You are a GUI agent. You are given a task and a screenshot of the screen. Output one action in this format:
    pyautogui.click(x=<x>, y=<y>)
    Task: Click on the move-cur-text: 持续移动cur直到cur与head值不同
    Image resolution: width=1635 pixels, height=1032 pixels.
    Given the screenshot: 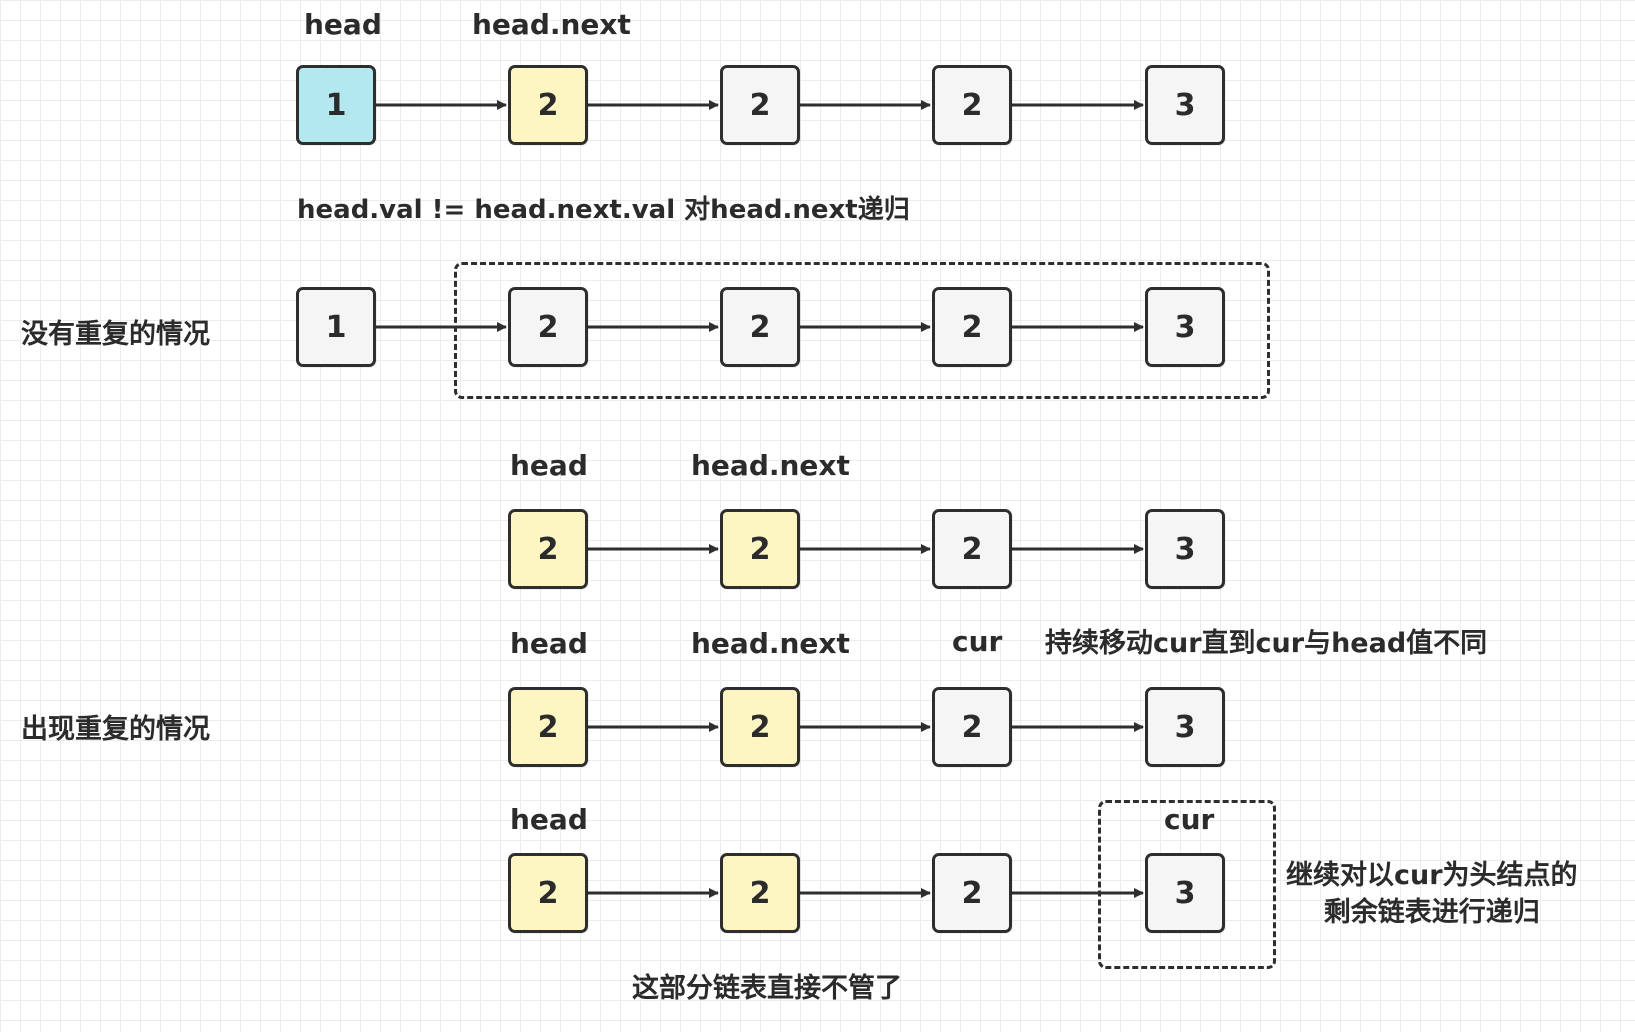 What is the action you would take?
    pyautogui.click(x=1266, y=643)
    